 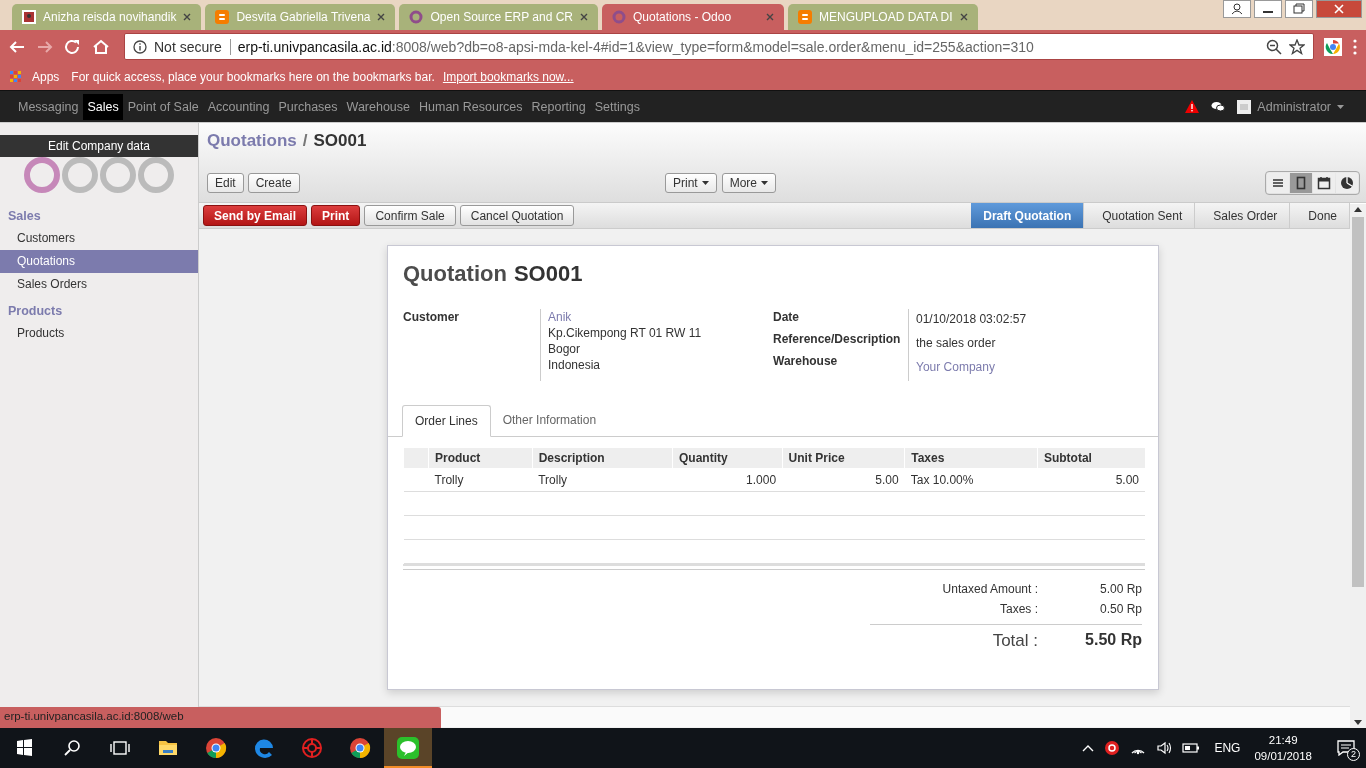 I want to click on nav-menu-item: Reporting, so click(x=558, y=106).